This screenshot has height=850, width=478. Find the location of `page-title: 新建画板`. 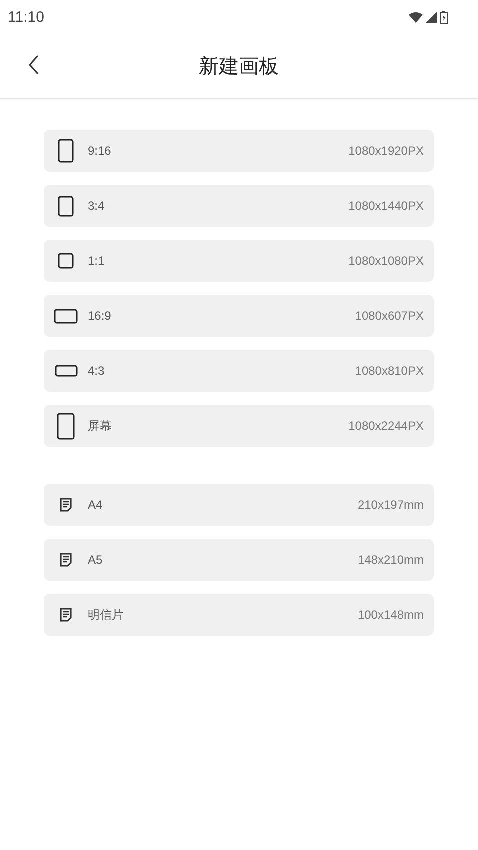

page-title: 新建画板 is located at coordinates (239, 66).